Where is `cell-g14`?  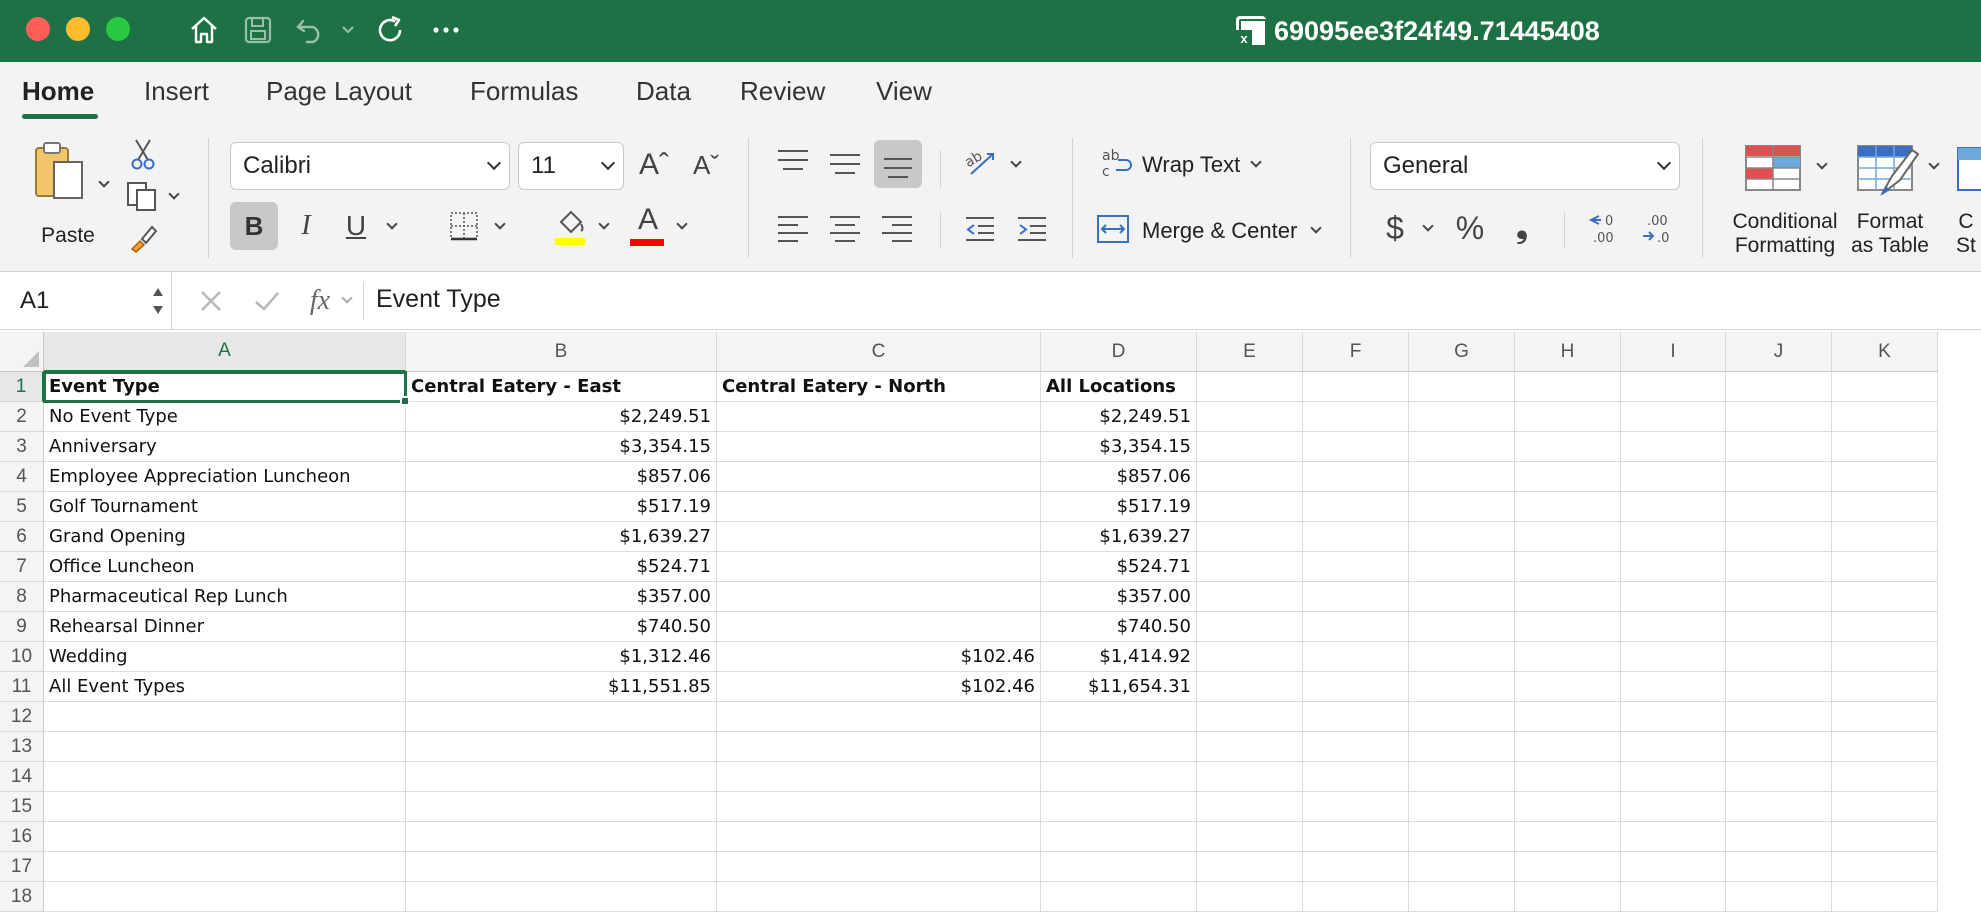 cell-g14 is located at coordinates (1462, 777).